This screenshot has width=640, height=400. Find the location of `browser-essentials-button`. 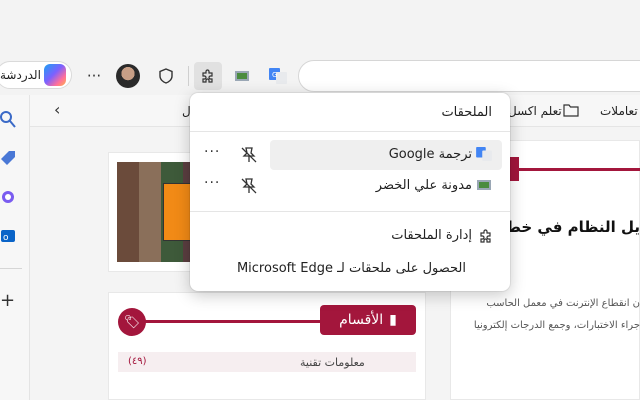

browser-essentials-button is located at coordinates (166, 76).